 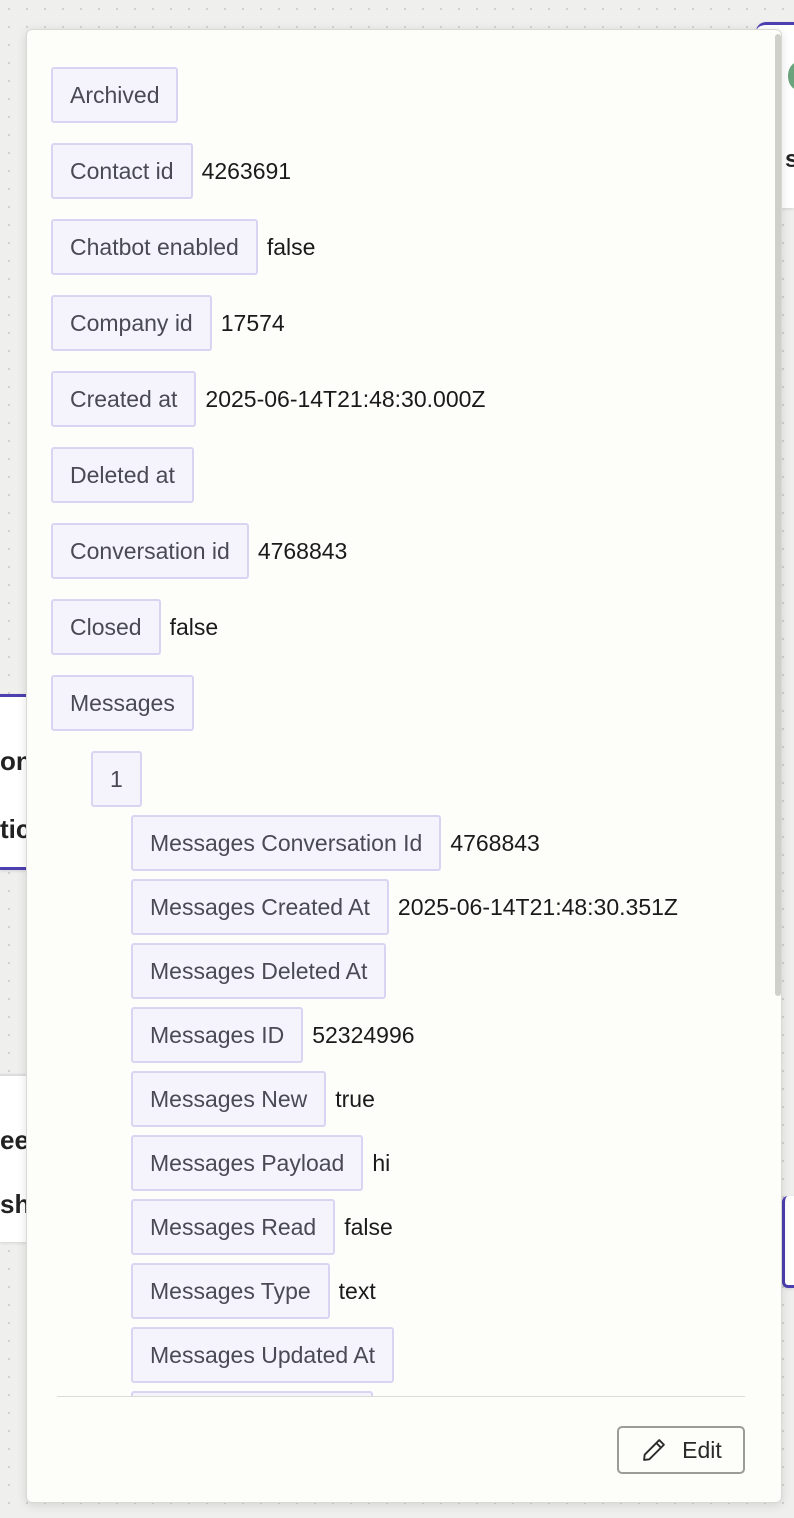 I want to click on footer-divider, so click(x=401, y=1396).